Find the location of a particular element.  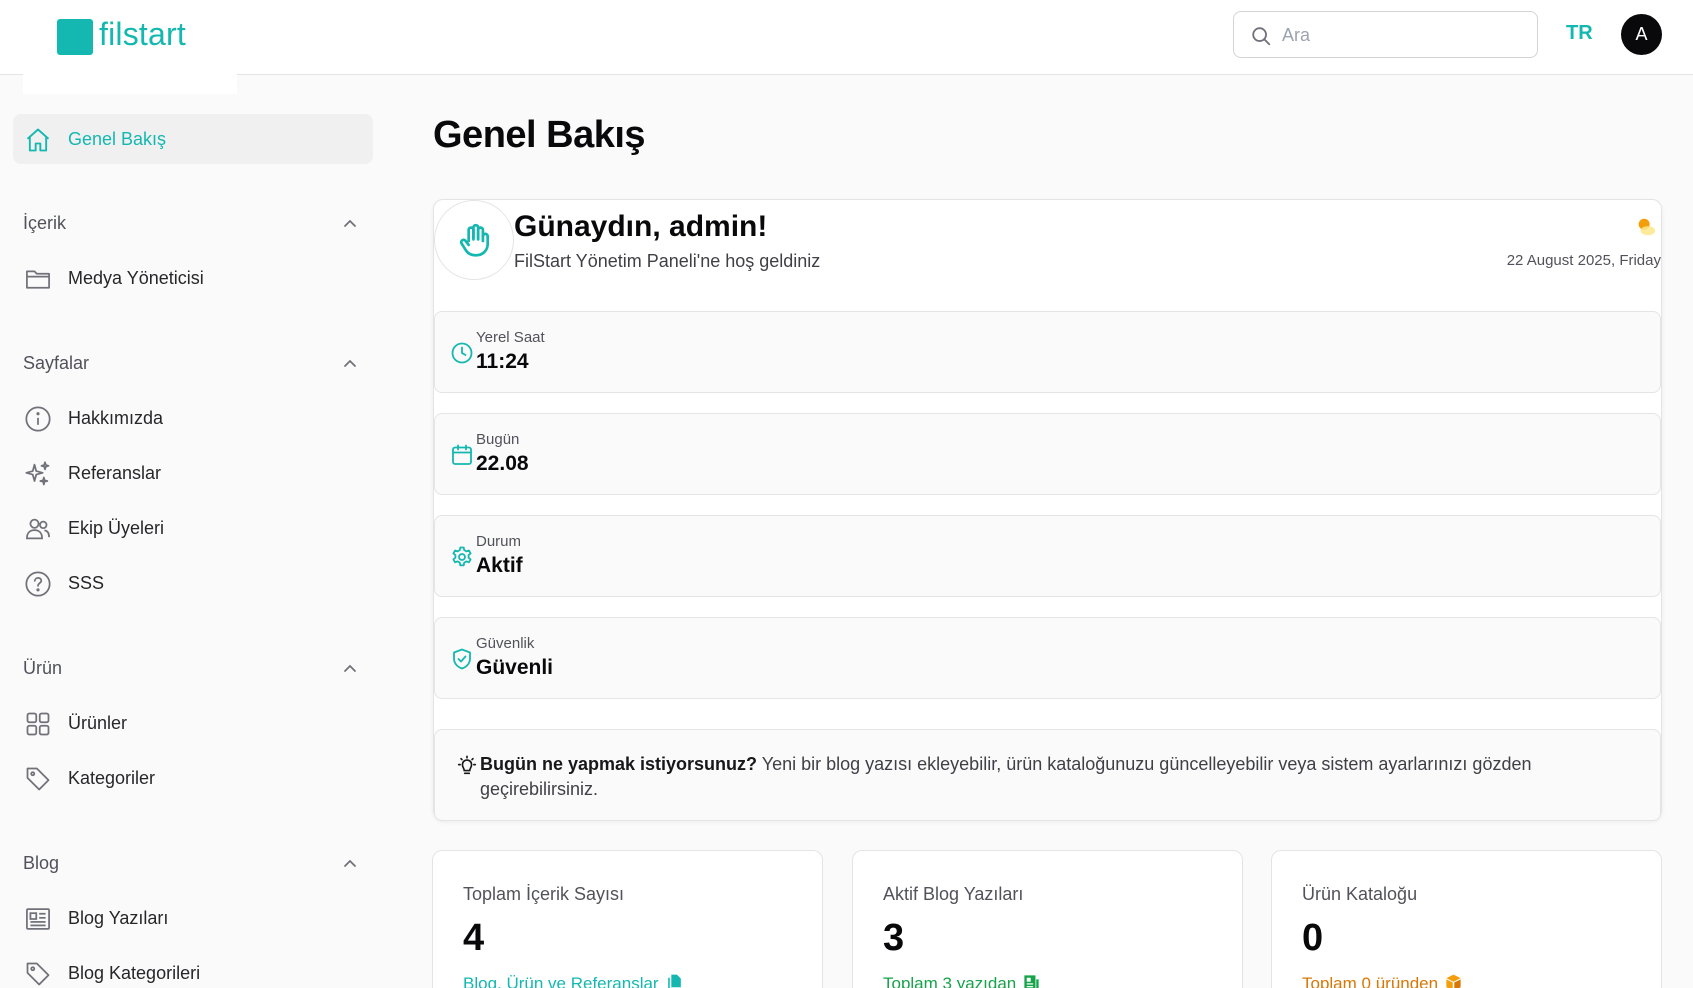

home-icon is located at coordinates (38, 140).